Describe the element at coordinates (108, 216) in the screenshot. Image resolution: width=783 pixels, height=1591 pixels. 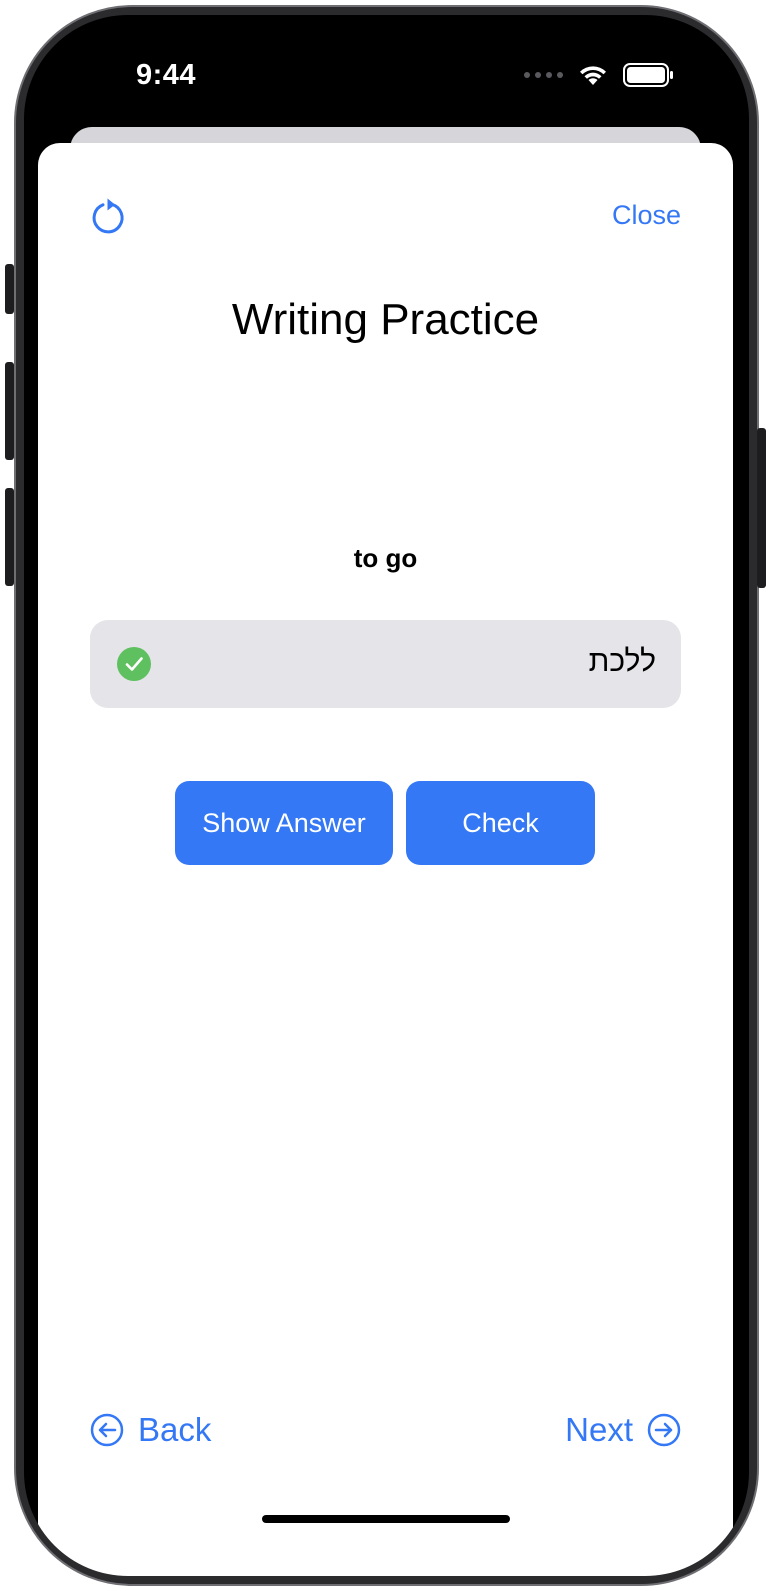
I see `arrow-counterclockwise-icon` at that location.